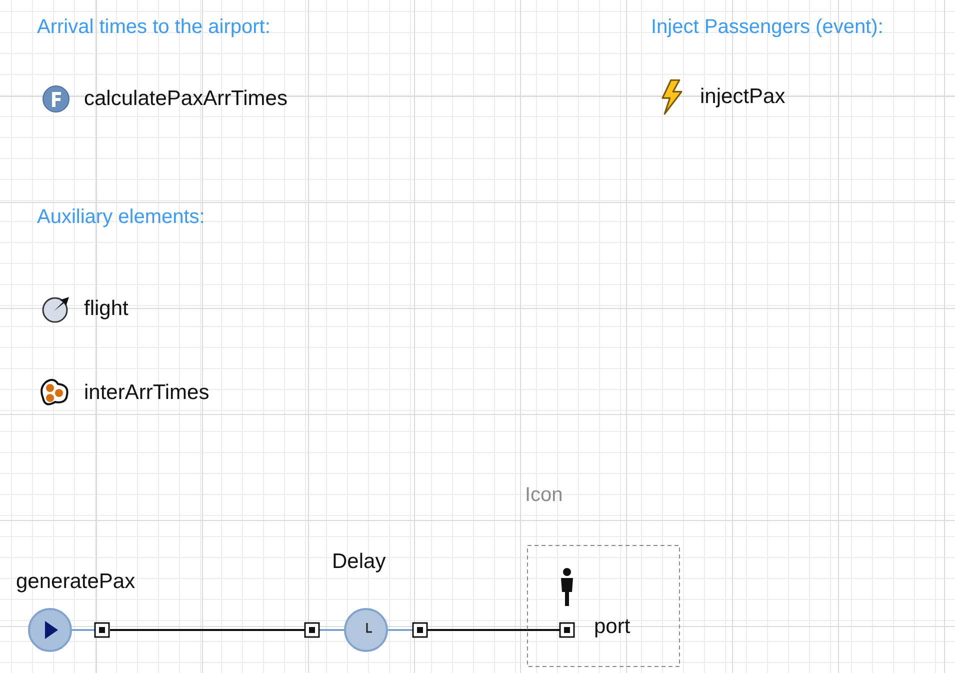  I want to click on source-block, so click(50, 630).